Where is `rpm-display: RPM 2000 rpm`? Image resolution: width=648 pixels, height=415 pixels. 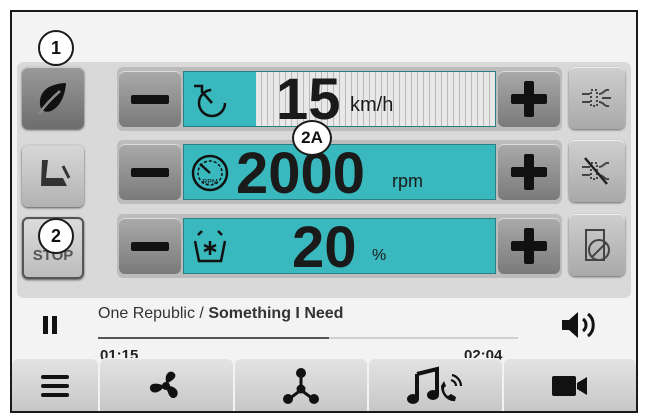
rpm-display: RPM 2000 rpm is located at coordinates (339, 172).